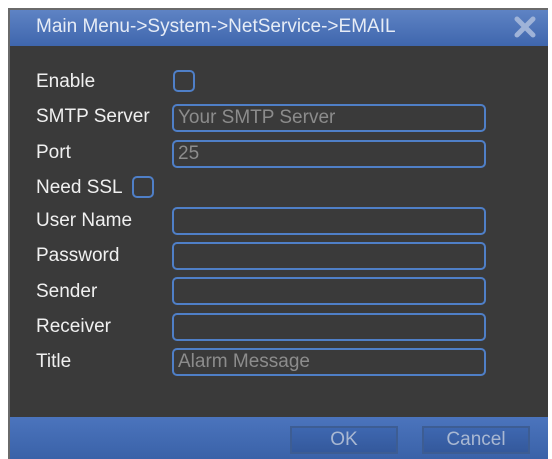 The width and height of the screenshot is (552, 459). What do you see at coordinates (66, 81) in the screenshot?
I see `enable-label: Enable` at bounding box center [66, 81].